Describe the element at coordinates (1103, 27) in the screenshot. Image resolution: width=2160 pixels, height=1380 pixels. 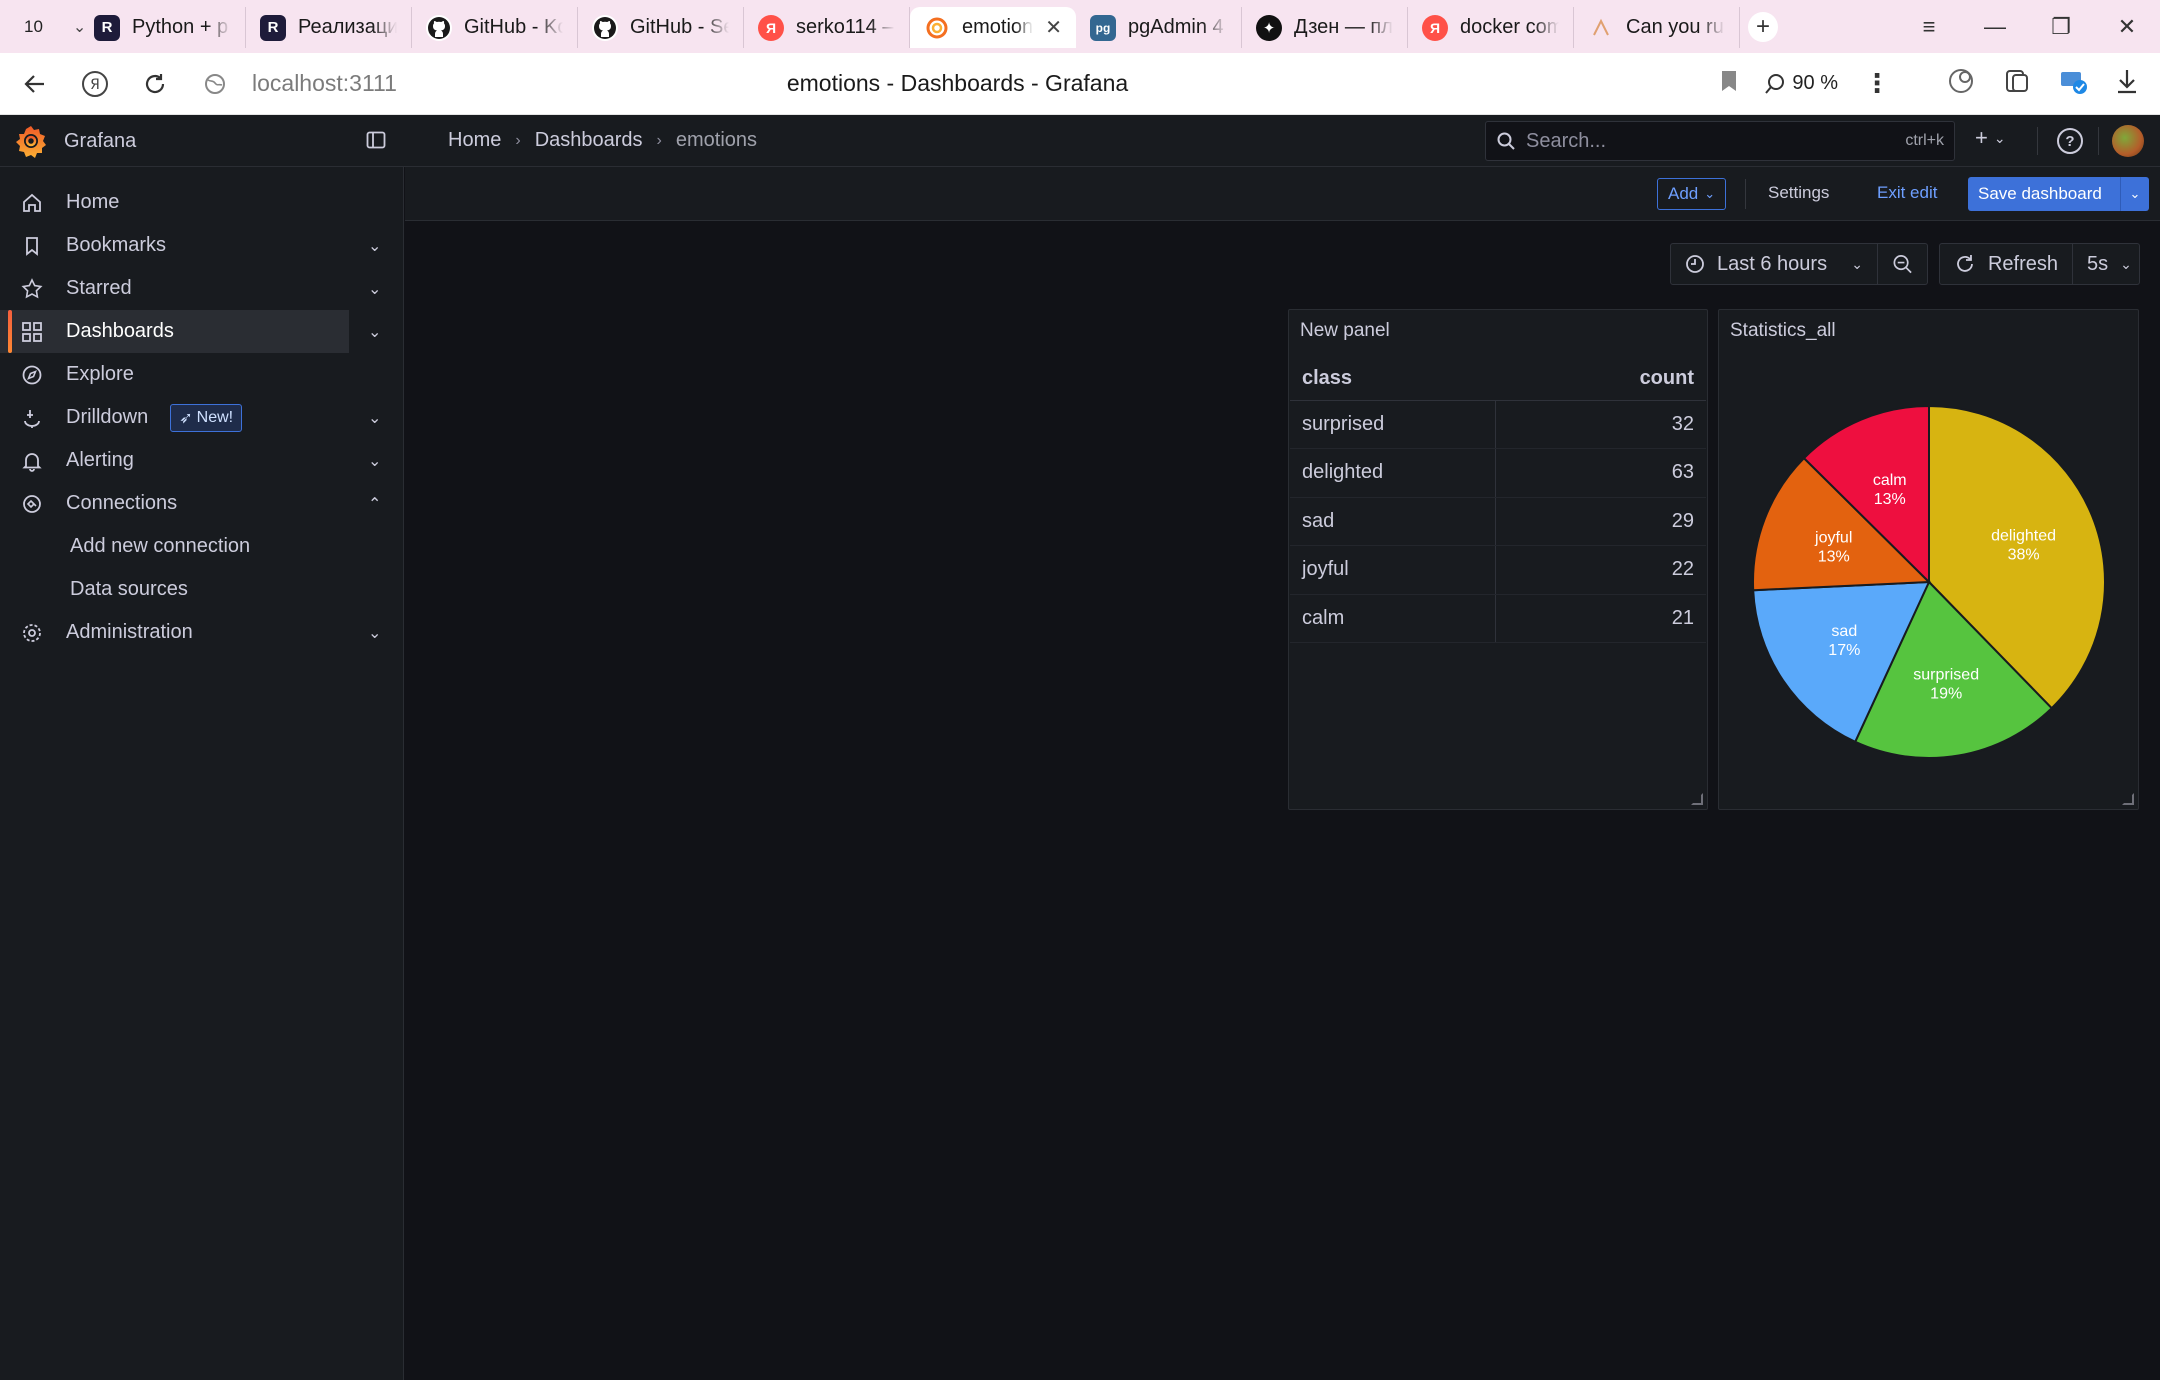
I see `pgadmin-icon: pg` at that location.